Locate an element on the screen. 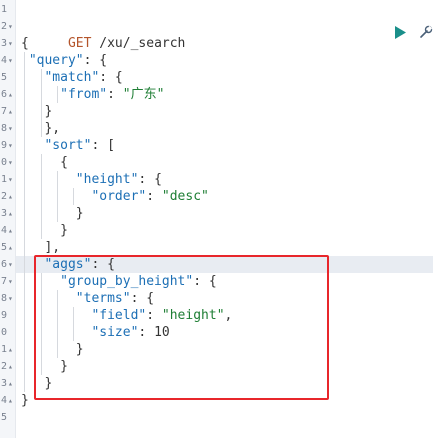 The width and height of the screenshot is (433, 438). gutter-row: 7 ▴ is located at coordinates (7, 111).